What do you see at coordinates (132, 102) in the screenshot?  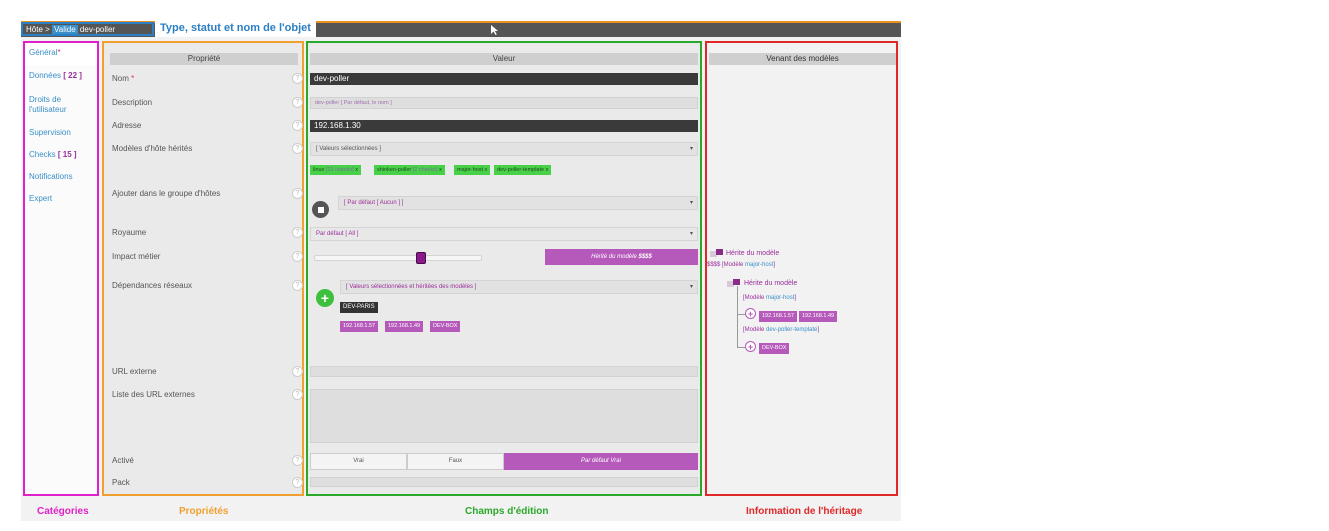 I see `prop-description: Description` at bounding box center [132, 102].